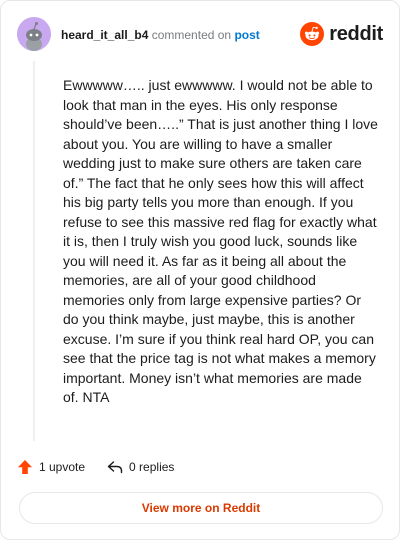  Describe the element at coordinates (356, 33) in the screenshot. I see `reddit-wordmark: reddit` at that location.